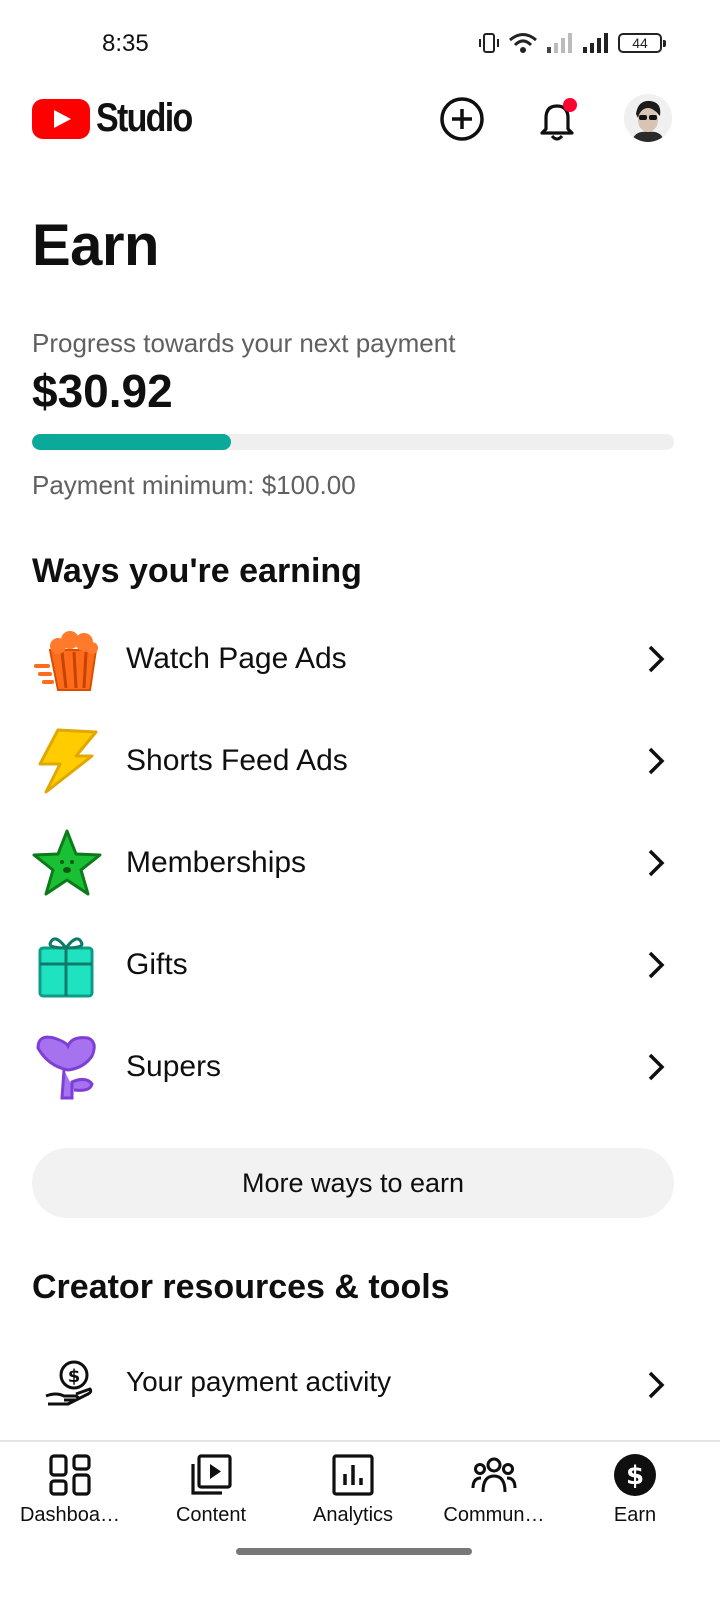  I want to click on progress-label: Progress towards your next payment, so click(244, 343).